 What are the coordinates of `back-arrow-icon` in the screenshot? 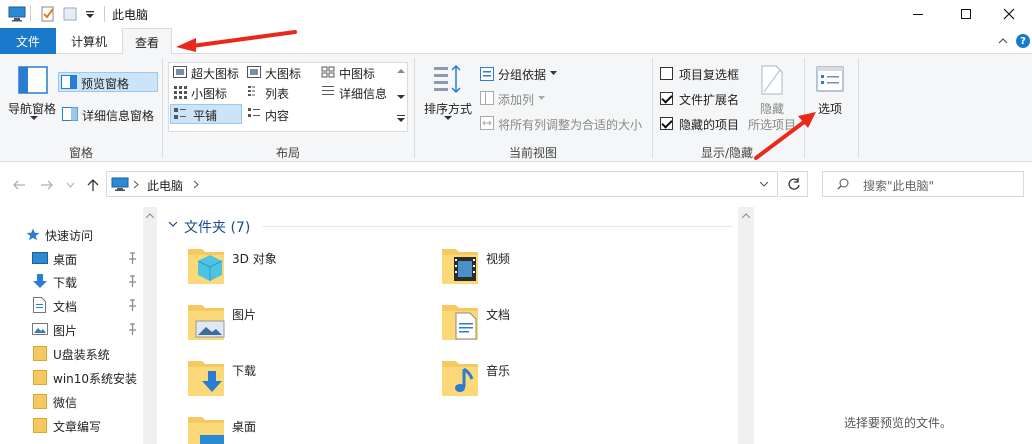 It's located at (19, 185).